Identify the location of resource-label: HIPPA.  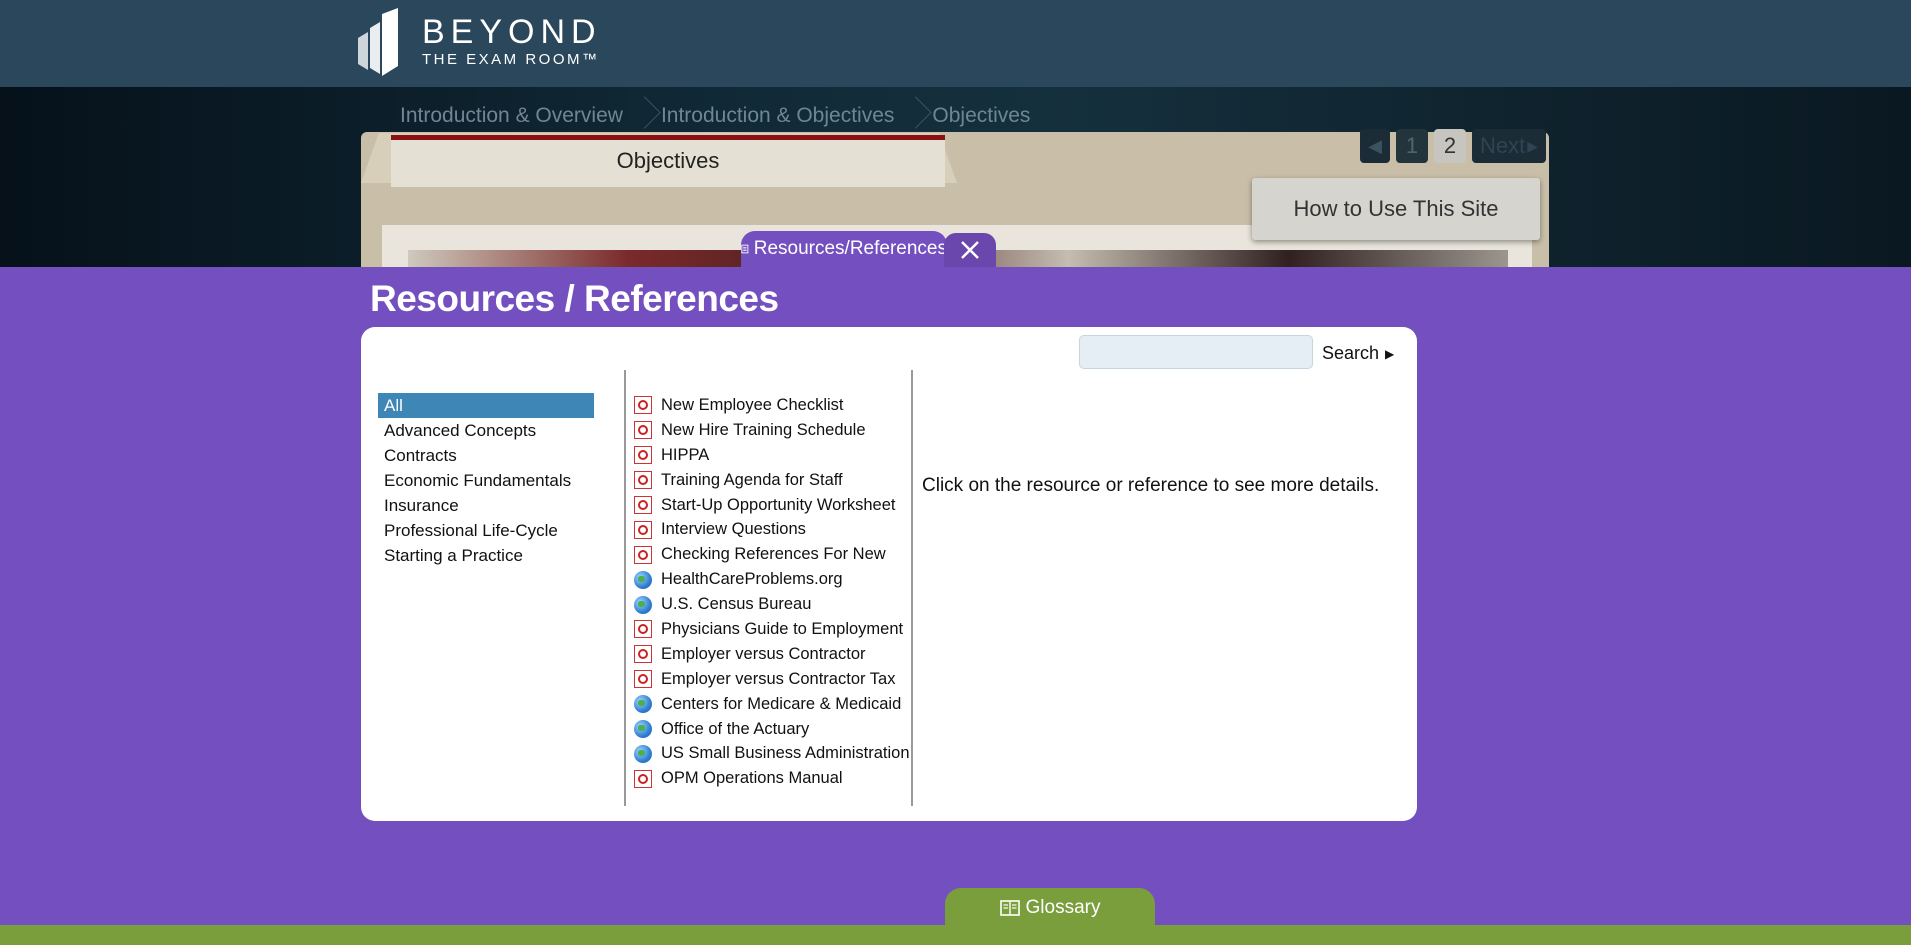
(685, 454).